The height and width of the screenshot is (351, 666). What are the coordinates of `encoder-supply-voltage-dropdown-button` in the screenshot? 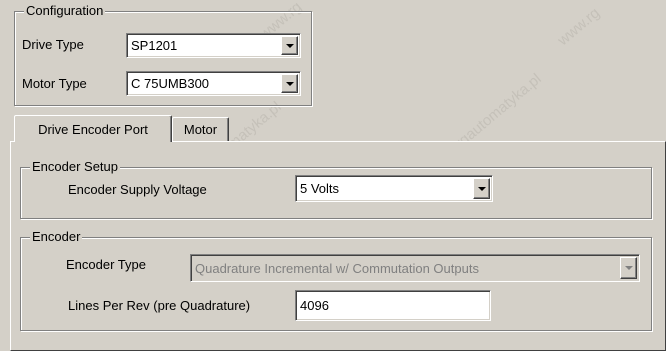 It's located at (481, 188).